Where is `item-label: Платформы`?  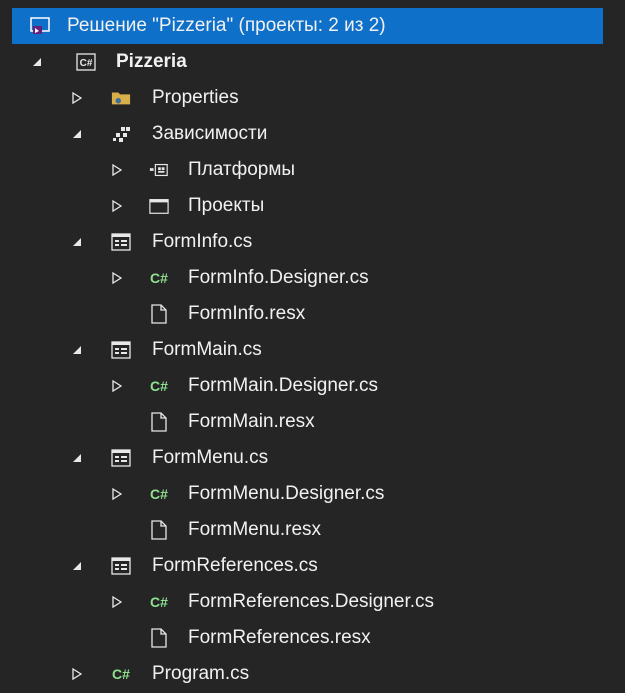
item-label: Платформы is located at coordinates (242, 169).